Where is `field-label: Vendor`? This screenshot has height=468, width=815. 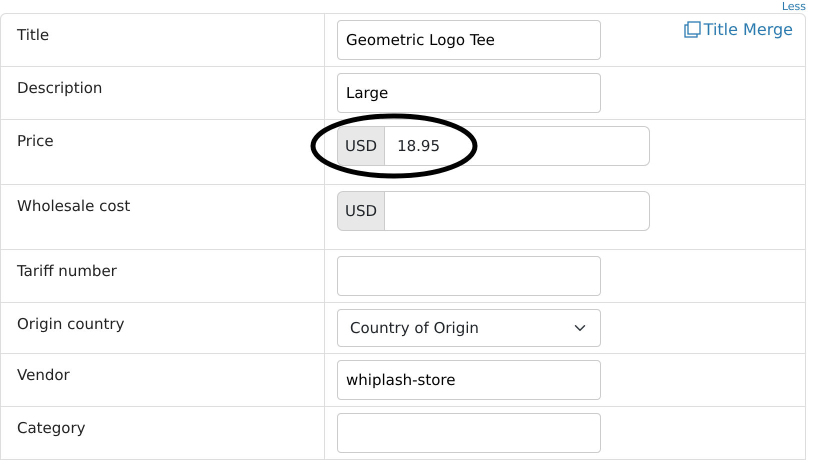
field-label: Vendor is located at coordinates (43, 375).